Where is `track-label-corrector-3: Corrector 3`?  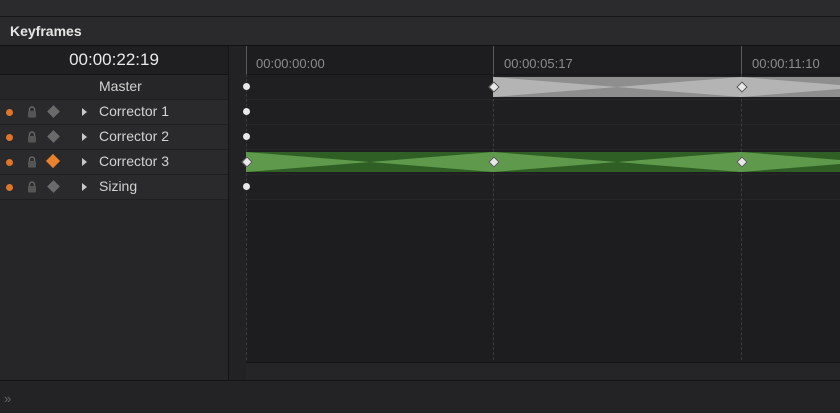 track-label-corrector-3: Corrector 3 is located at coordinates (134, 161).